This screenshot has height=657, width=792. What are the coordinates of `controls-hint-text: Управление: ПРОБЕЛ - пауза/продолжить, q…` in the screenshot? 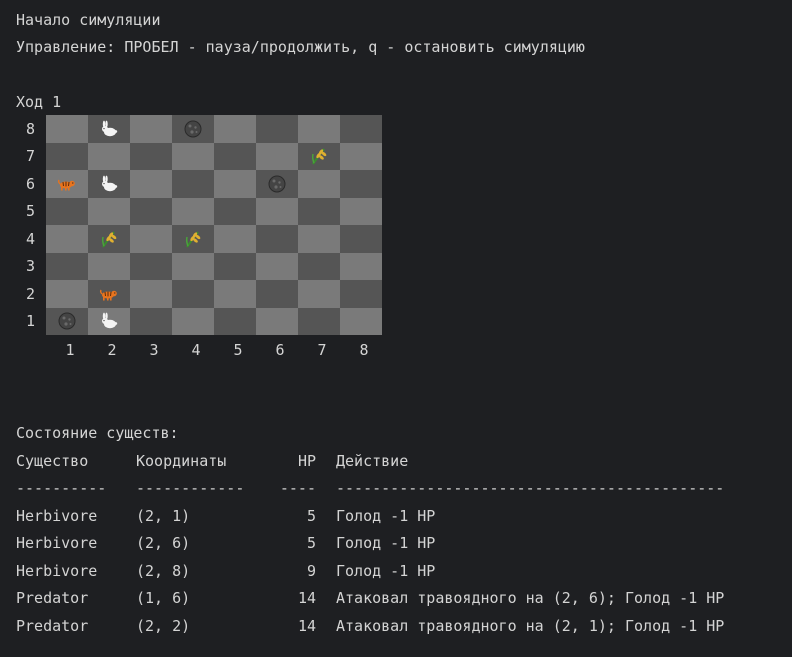 It's located at (300, 47).